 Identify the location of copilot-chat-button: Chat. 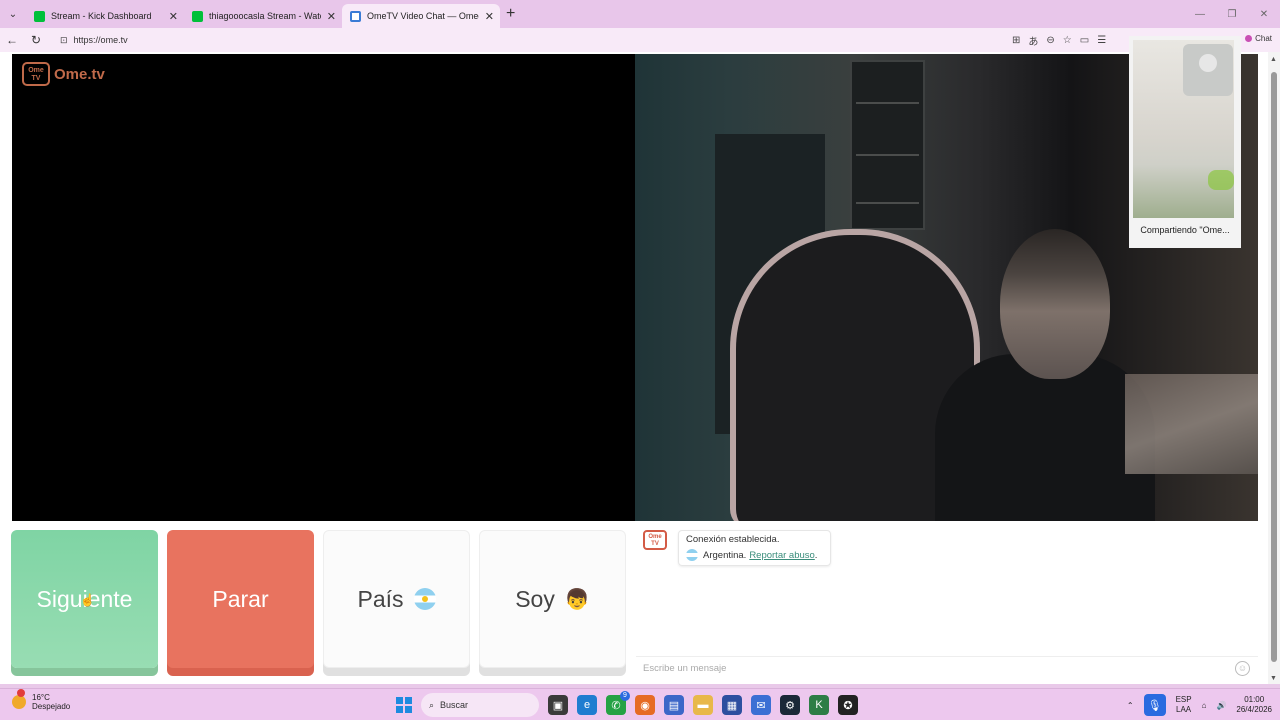
(1258, 38).